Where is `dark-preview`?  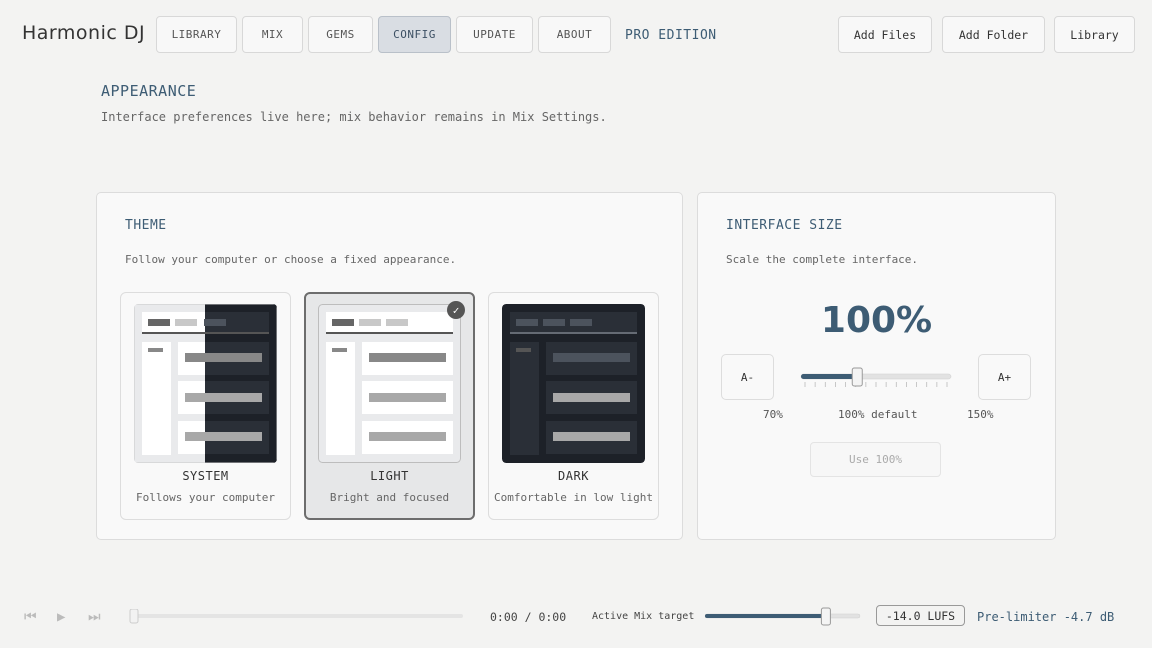 dark-preview is located at coordinates (573, 383).